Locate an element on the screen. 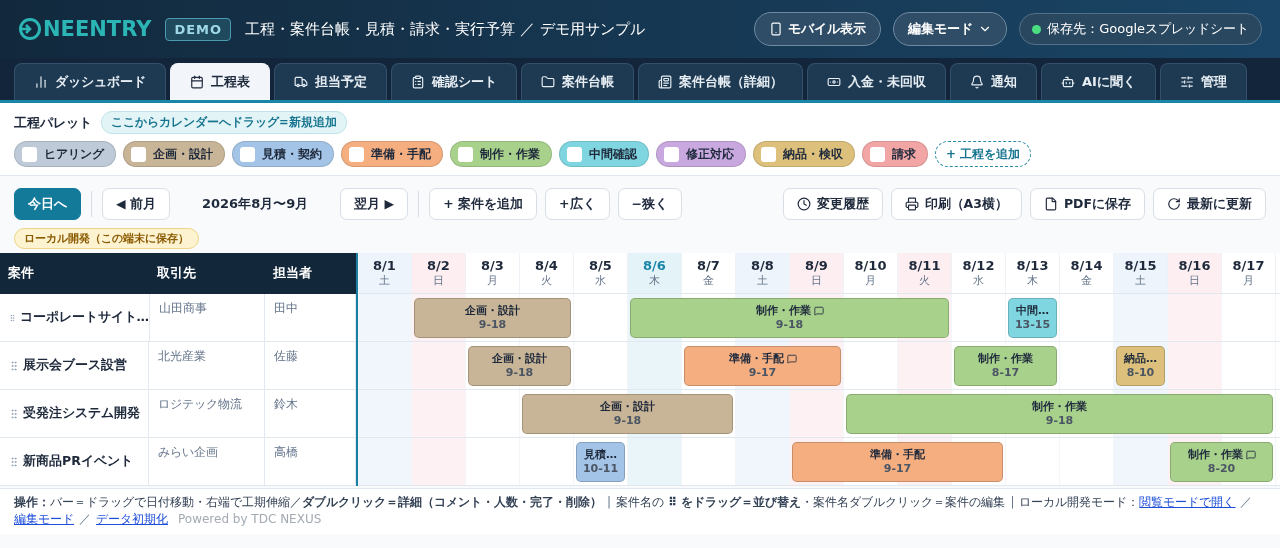 The height and width of the screenshot is (548, 1280). printer-icon is located at coordinates (911, 204).